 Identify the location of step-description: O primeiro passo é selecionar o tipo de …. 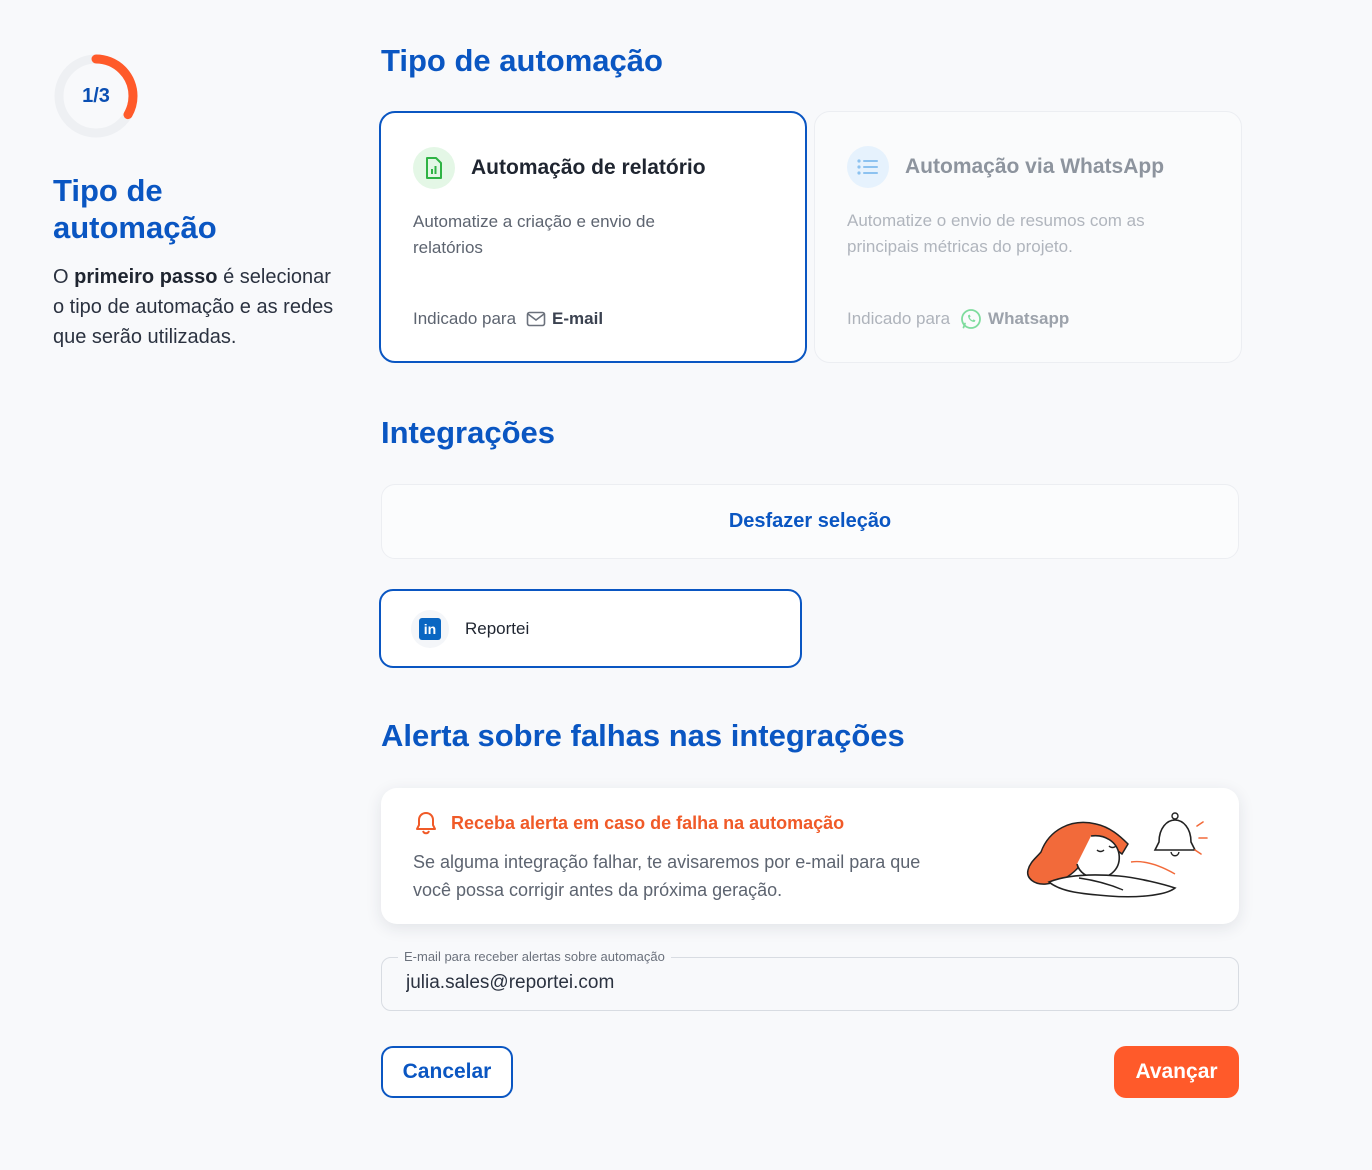
(198, 307).